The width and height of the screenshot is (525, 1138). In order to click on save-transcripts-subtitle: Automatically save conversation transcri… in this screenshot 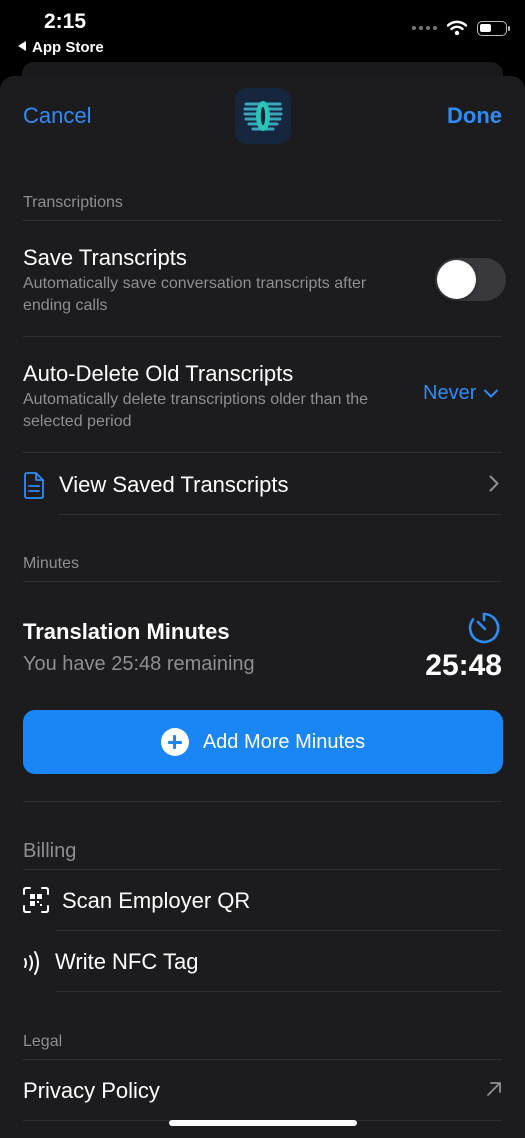, I will do `click(195, 294)`.